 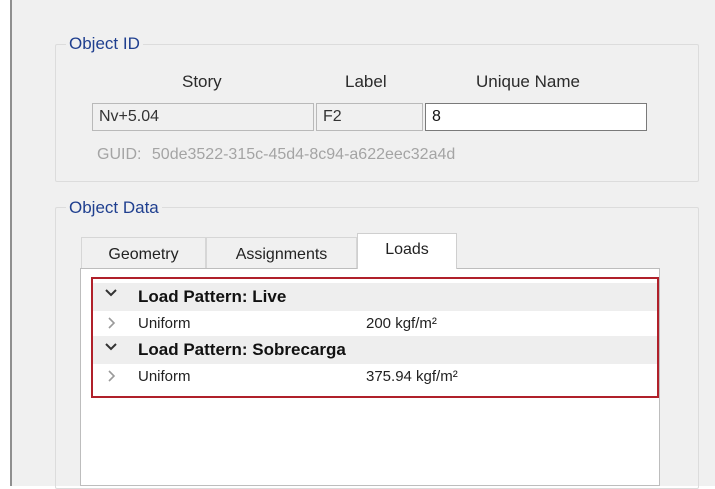 What do you see at coordinates (143, 253) in the screenshot?
I see `tab-geometry: Geometry` at bounding box center [143, 253].